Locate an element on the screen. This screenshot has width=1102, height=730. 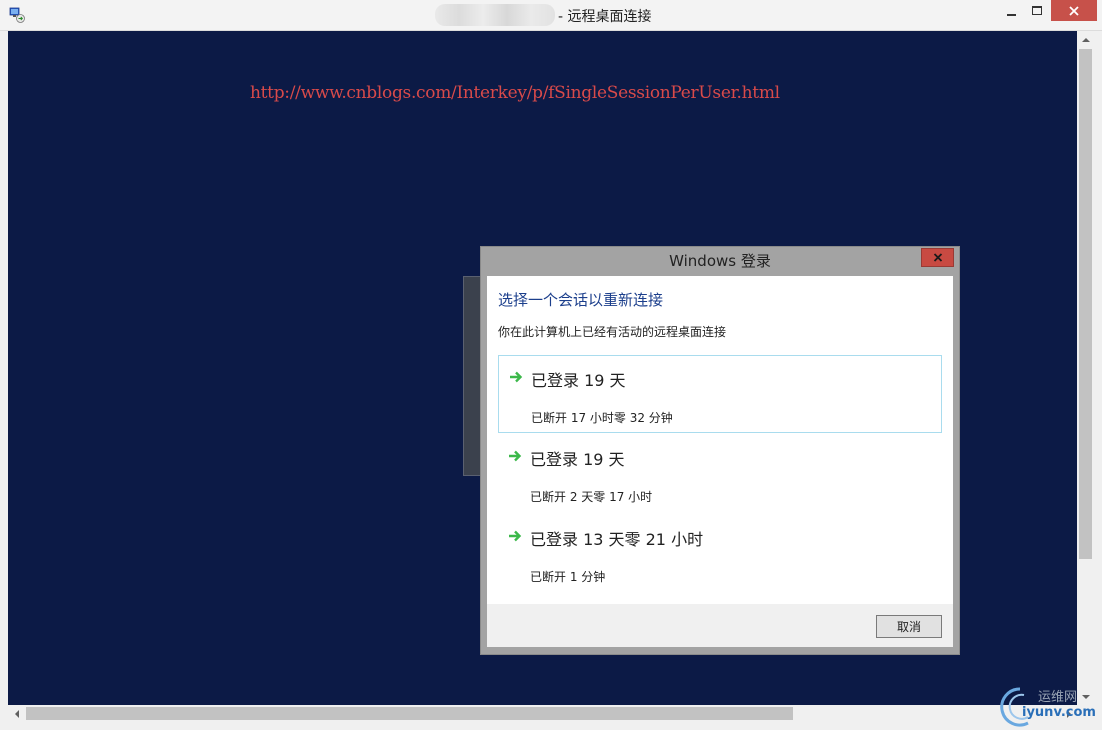
dialog-close-button is located at coordinates (937, 257).